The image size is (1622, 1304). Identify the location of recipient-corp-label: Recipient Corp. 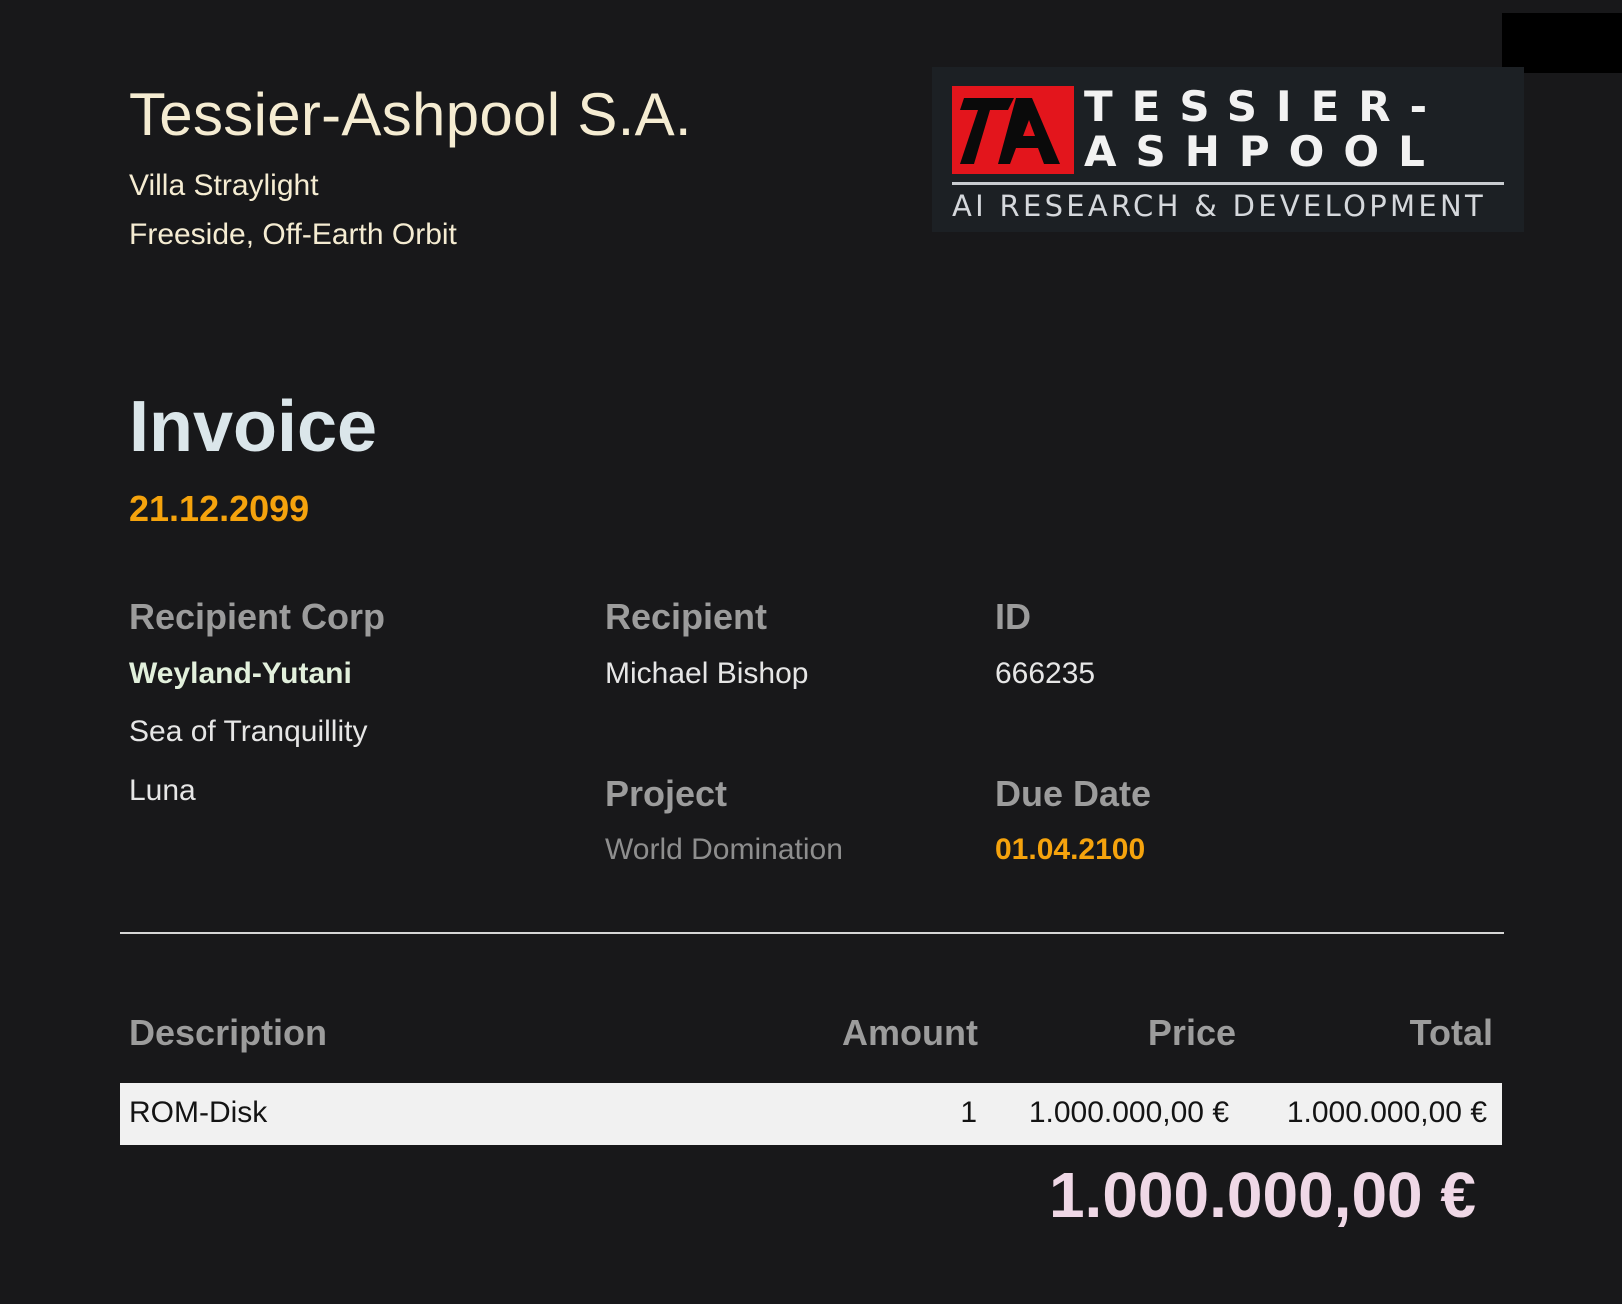
(257, 616).